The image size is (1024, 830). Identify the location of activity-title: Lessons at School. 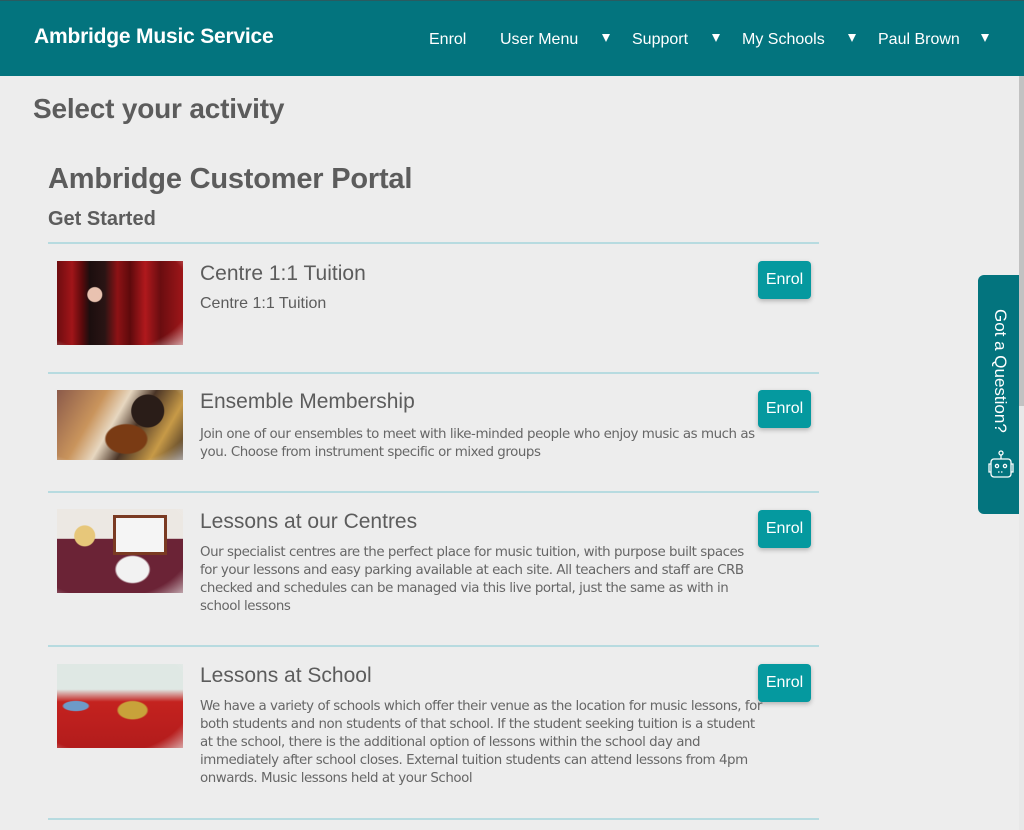
(286, 675).